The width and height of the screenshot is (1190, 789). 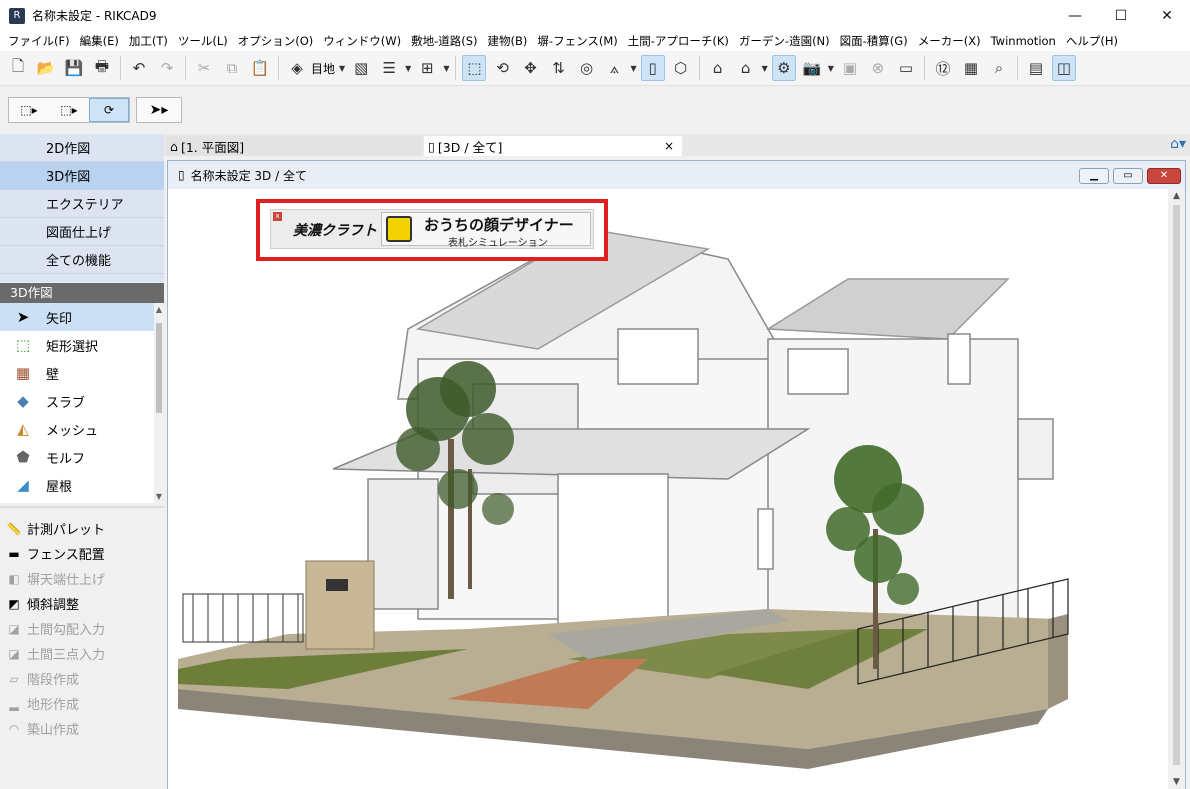 What do you see at coordinates (139, 68) in the screenshot?
I see `undo-icon: ↶` at bounding box center [139, 68].